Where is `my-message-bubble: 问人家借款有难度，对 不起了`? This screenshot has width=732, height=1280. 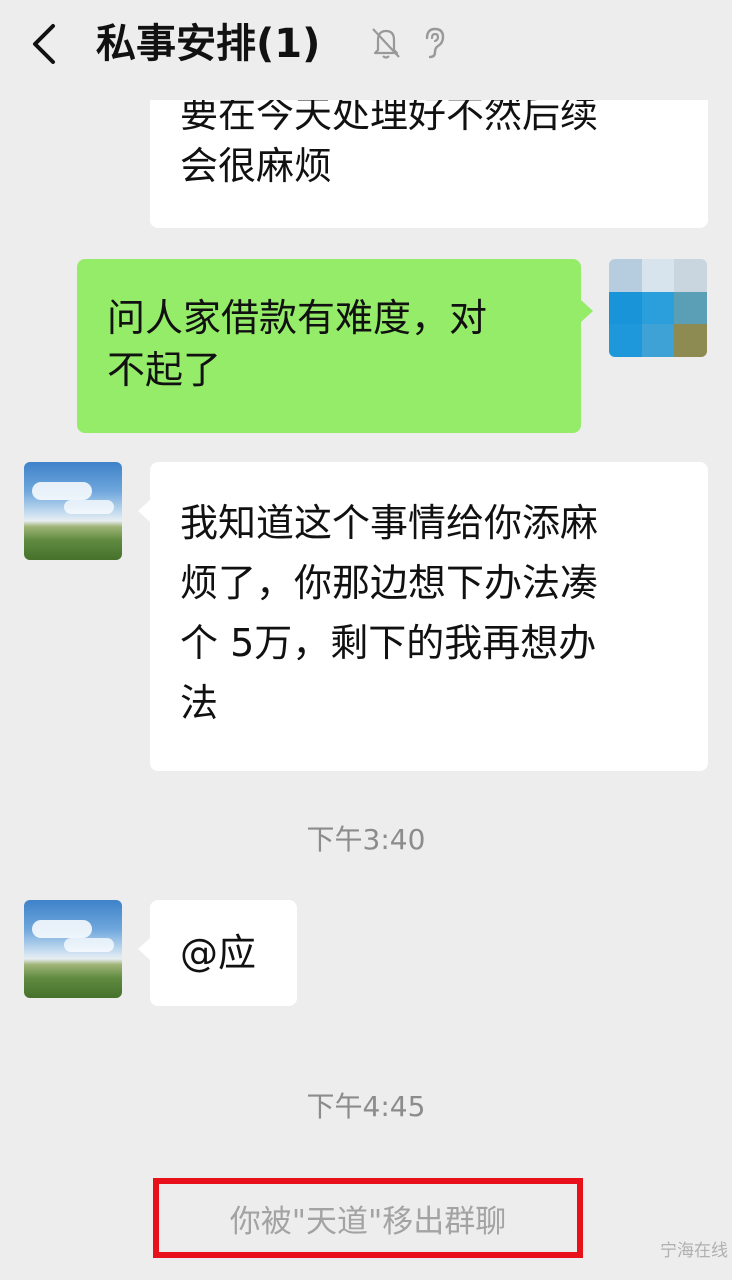 my-message-bubble: 问人家借款有难度，对 不起了 is located at coordinates (329, 346).